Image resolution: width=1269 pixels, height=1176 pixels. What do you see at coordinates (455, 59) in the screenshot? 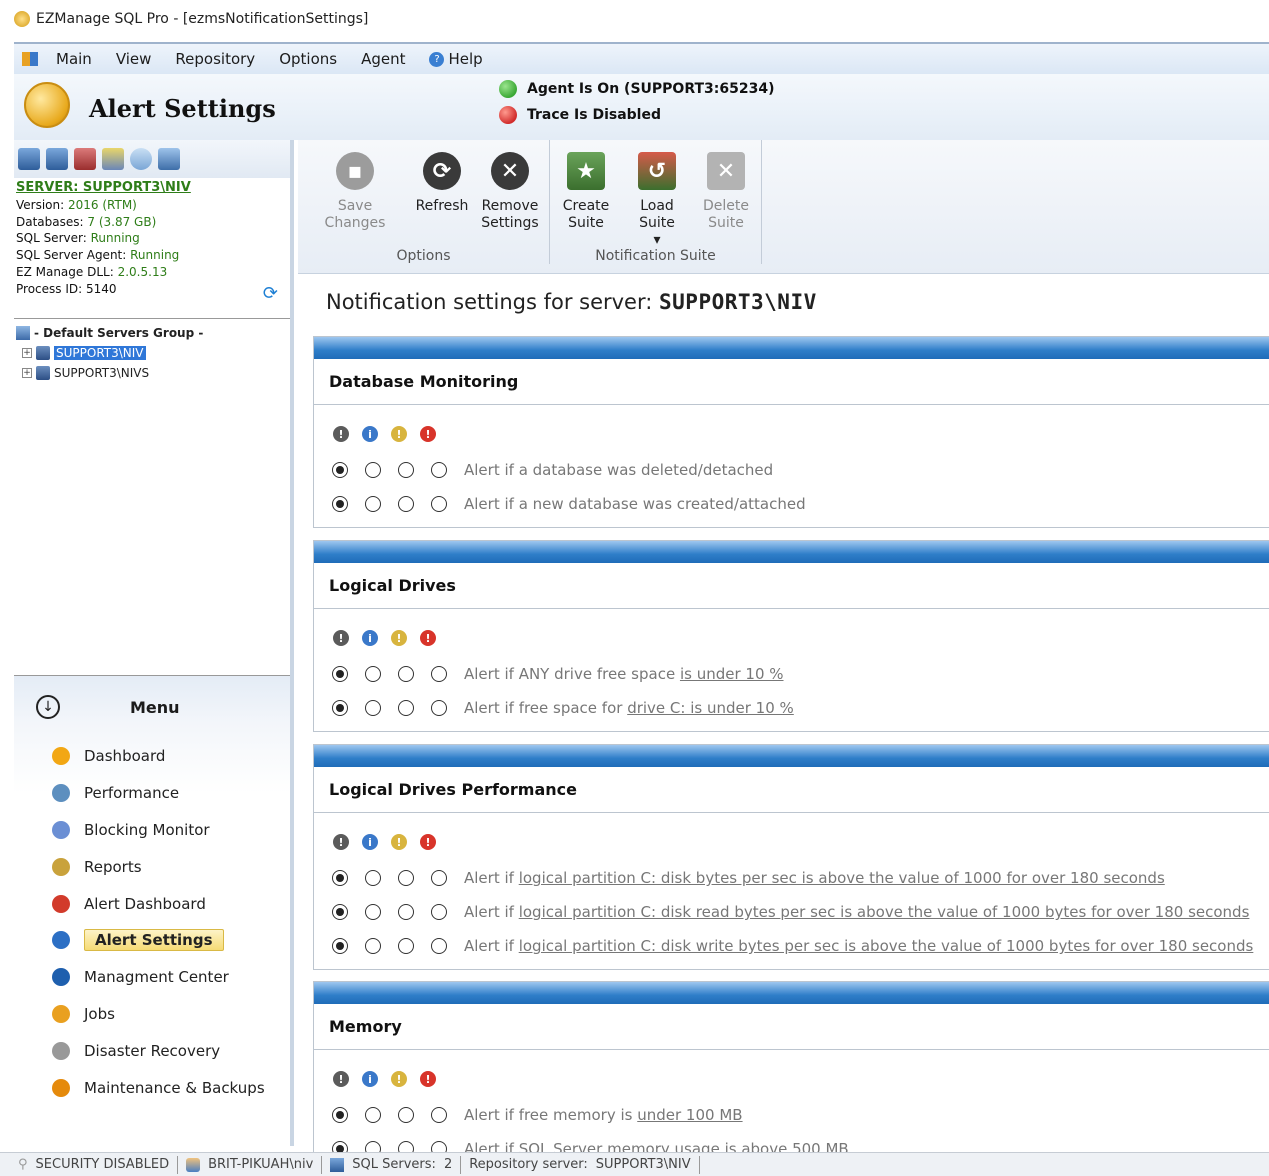
I see `menu-help: ? Help` at bounding box center [455, 59].